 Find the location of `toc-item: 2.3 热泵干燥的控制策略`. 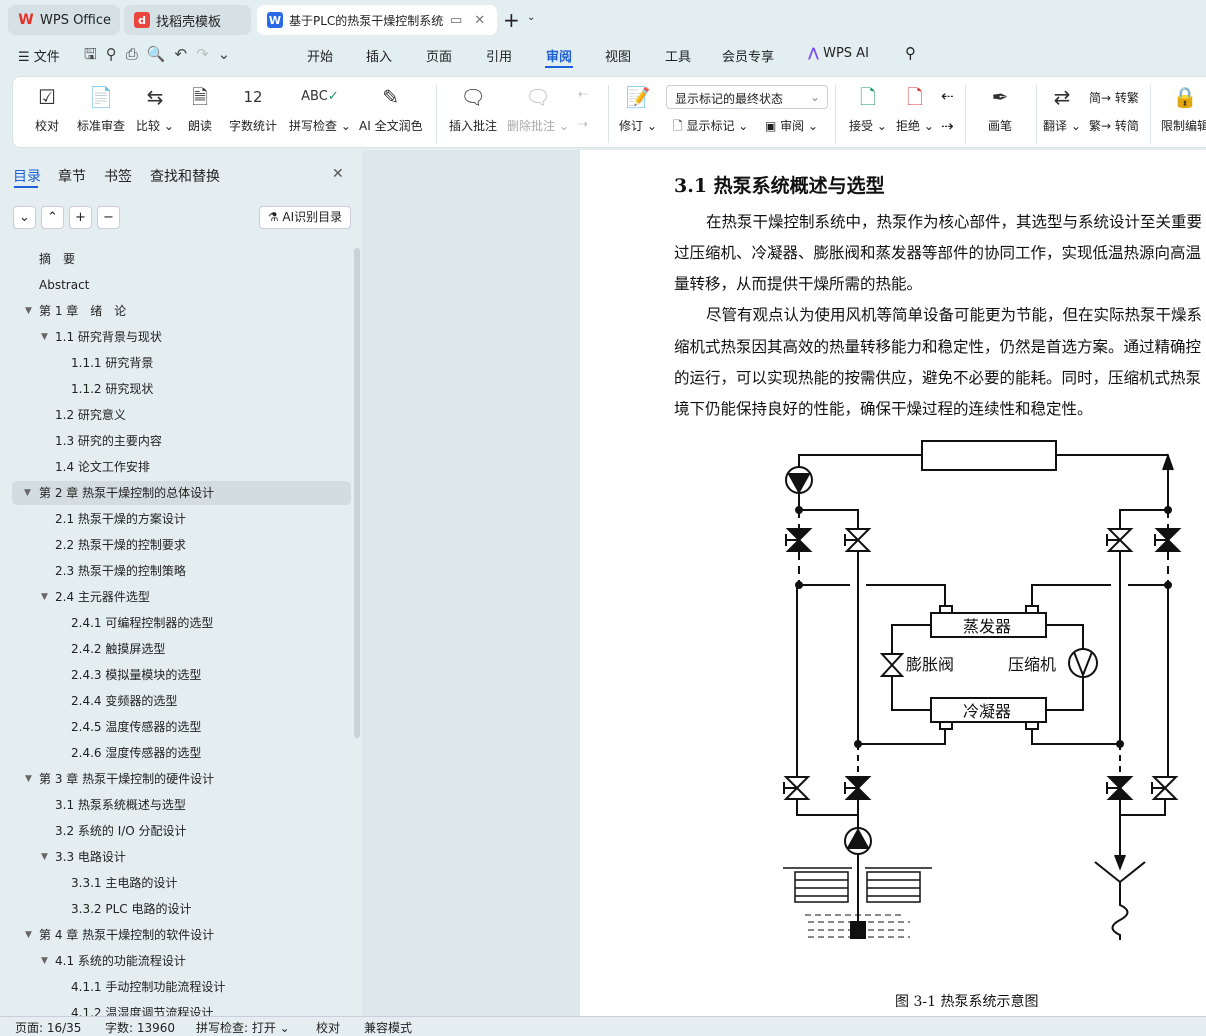

toc-item: 2.3 热泵干燥的控制策略 is located at coordinates (120, 571).